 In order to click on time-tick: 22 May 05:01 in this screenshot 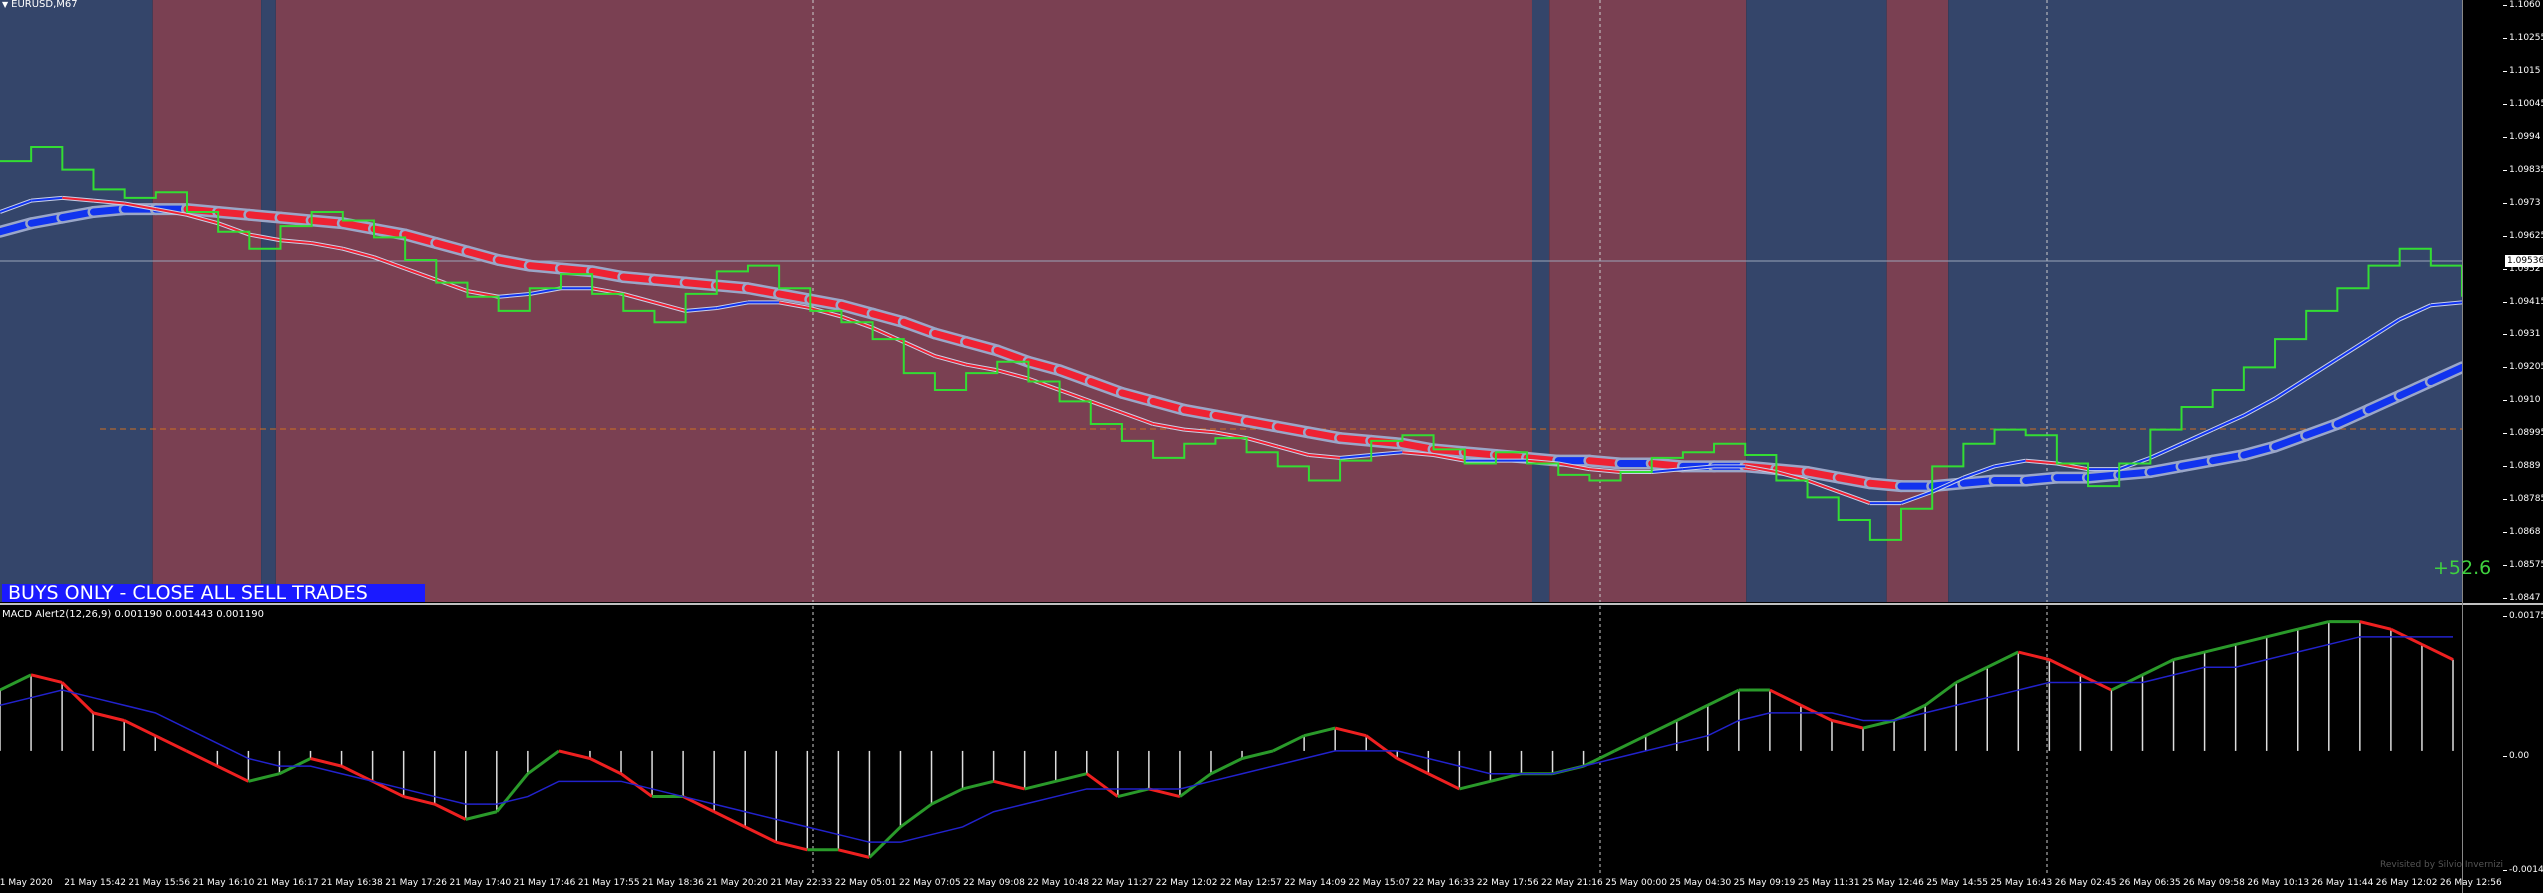, I will do `click(865, 883)`.